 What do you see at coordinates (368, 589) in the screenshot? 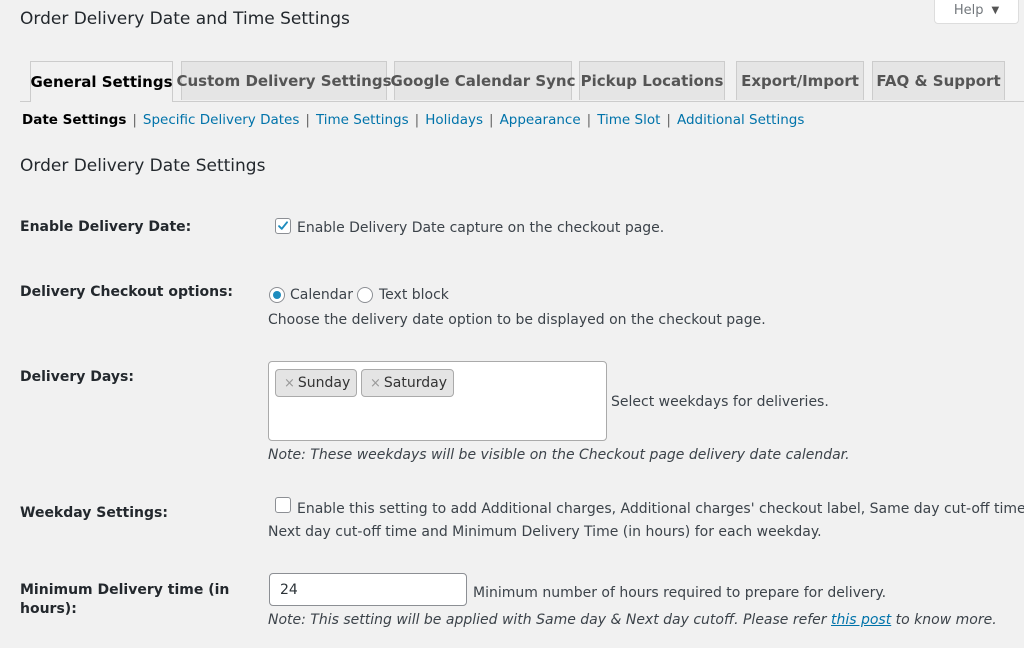
I see `minimum-delivery-time-input` at bounding box center [368, 589].